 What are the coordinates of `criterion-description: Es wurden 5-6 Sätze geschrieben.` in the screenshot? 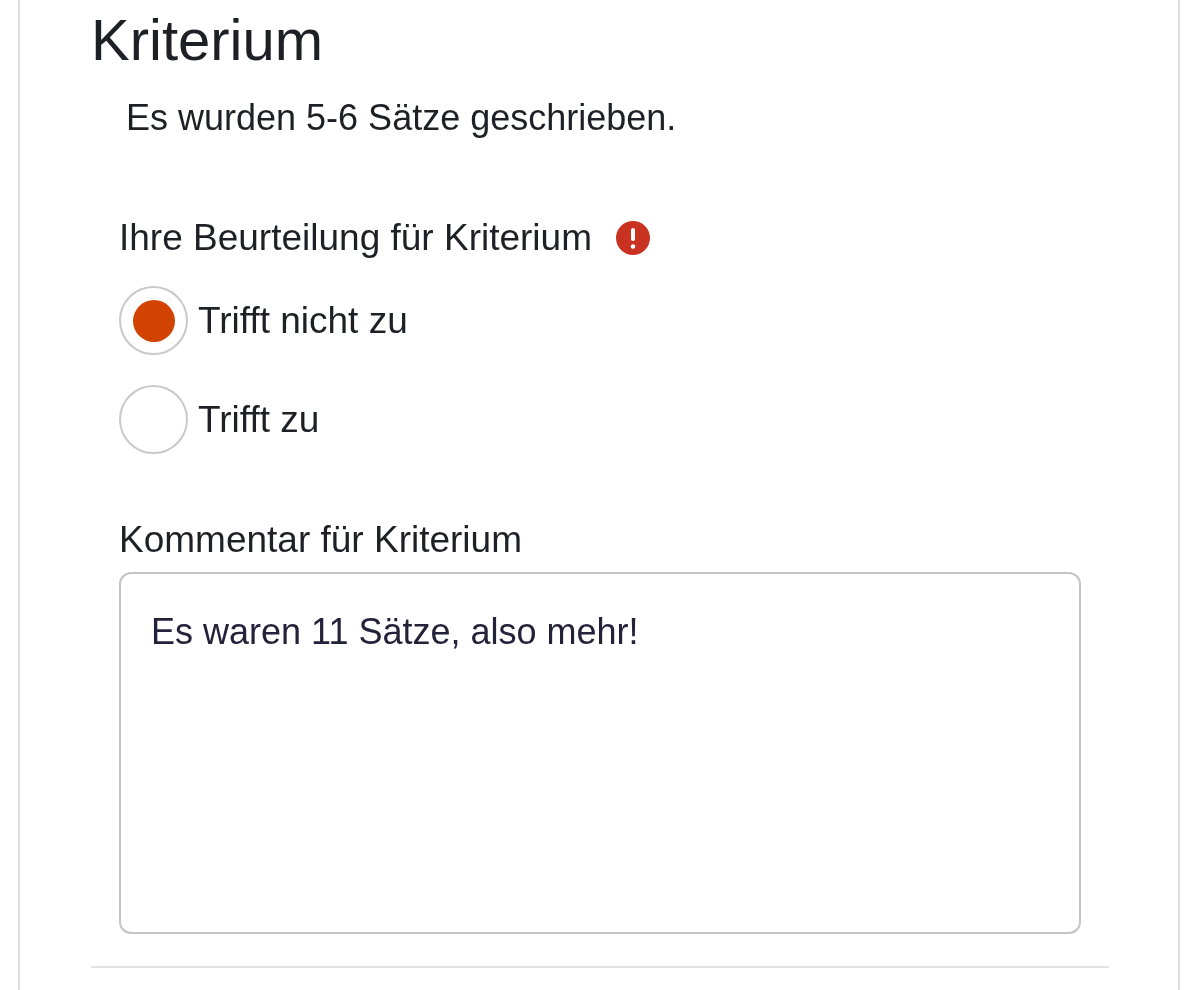 It's located at (401, 118).